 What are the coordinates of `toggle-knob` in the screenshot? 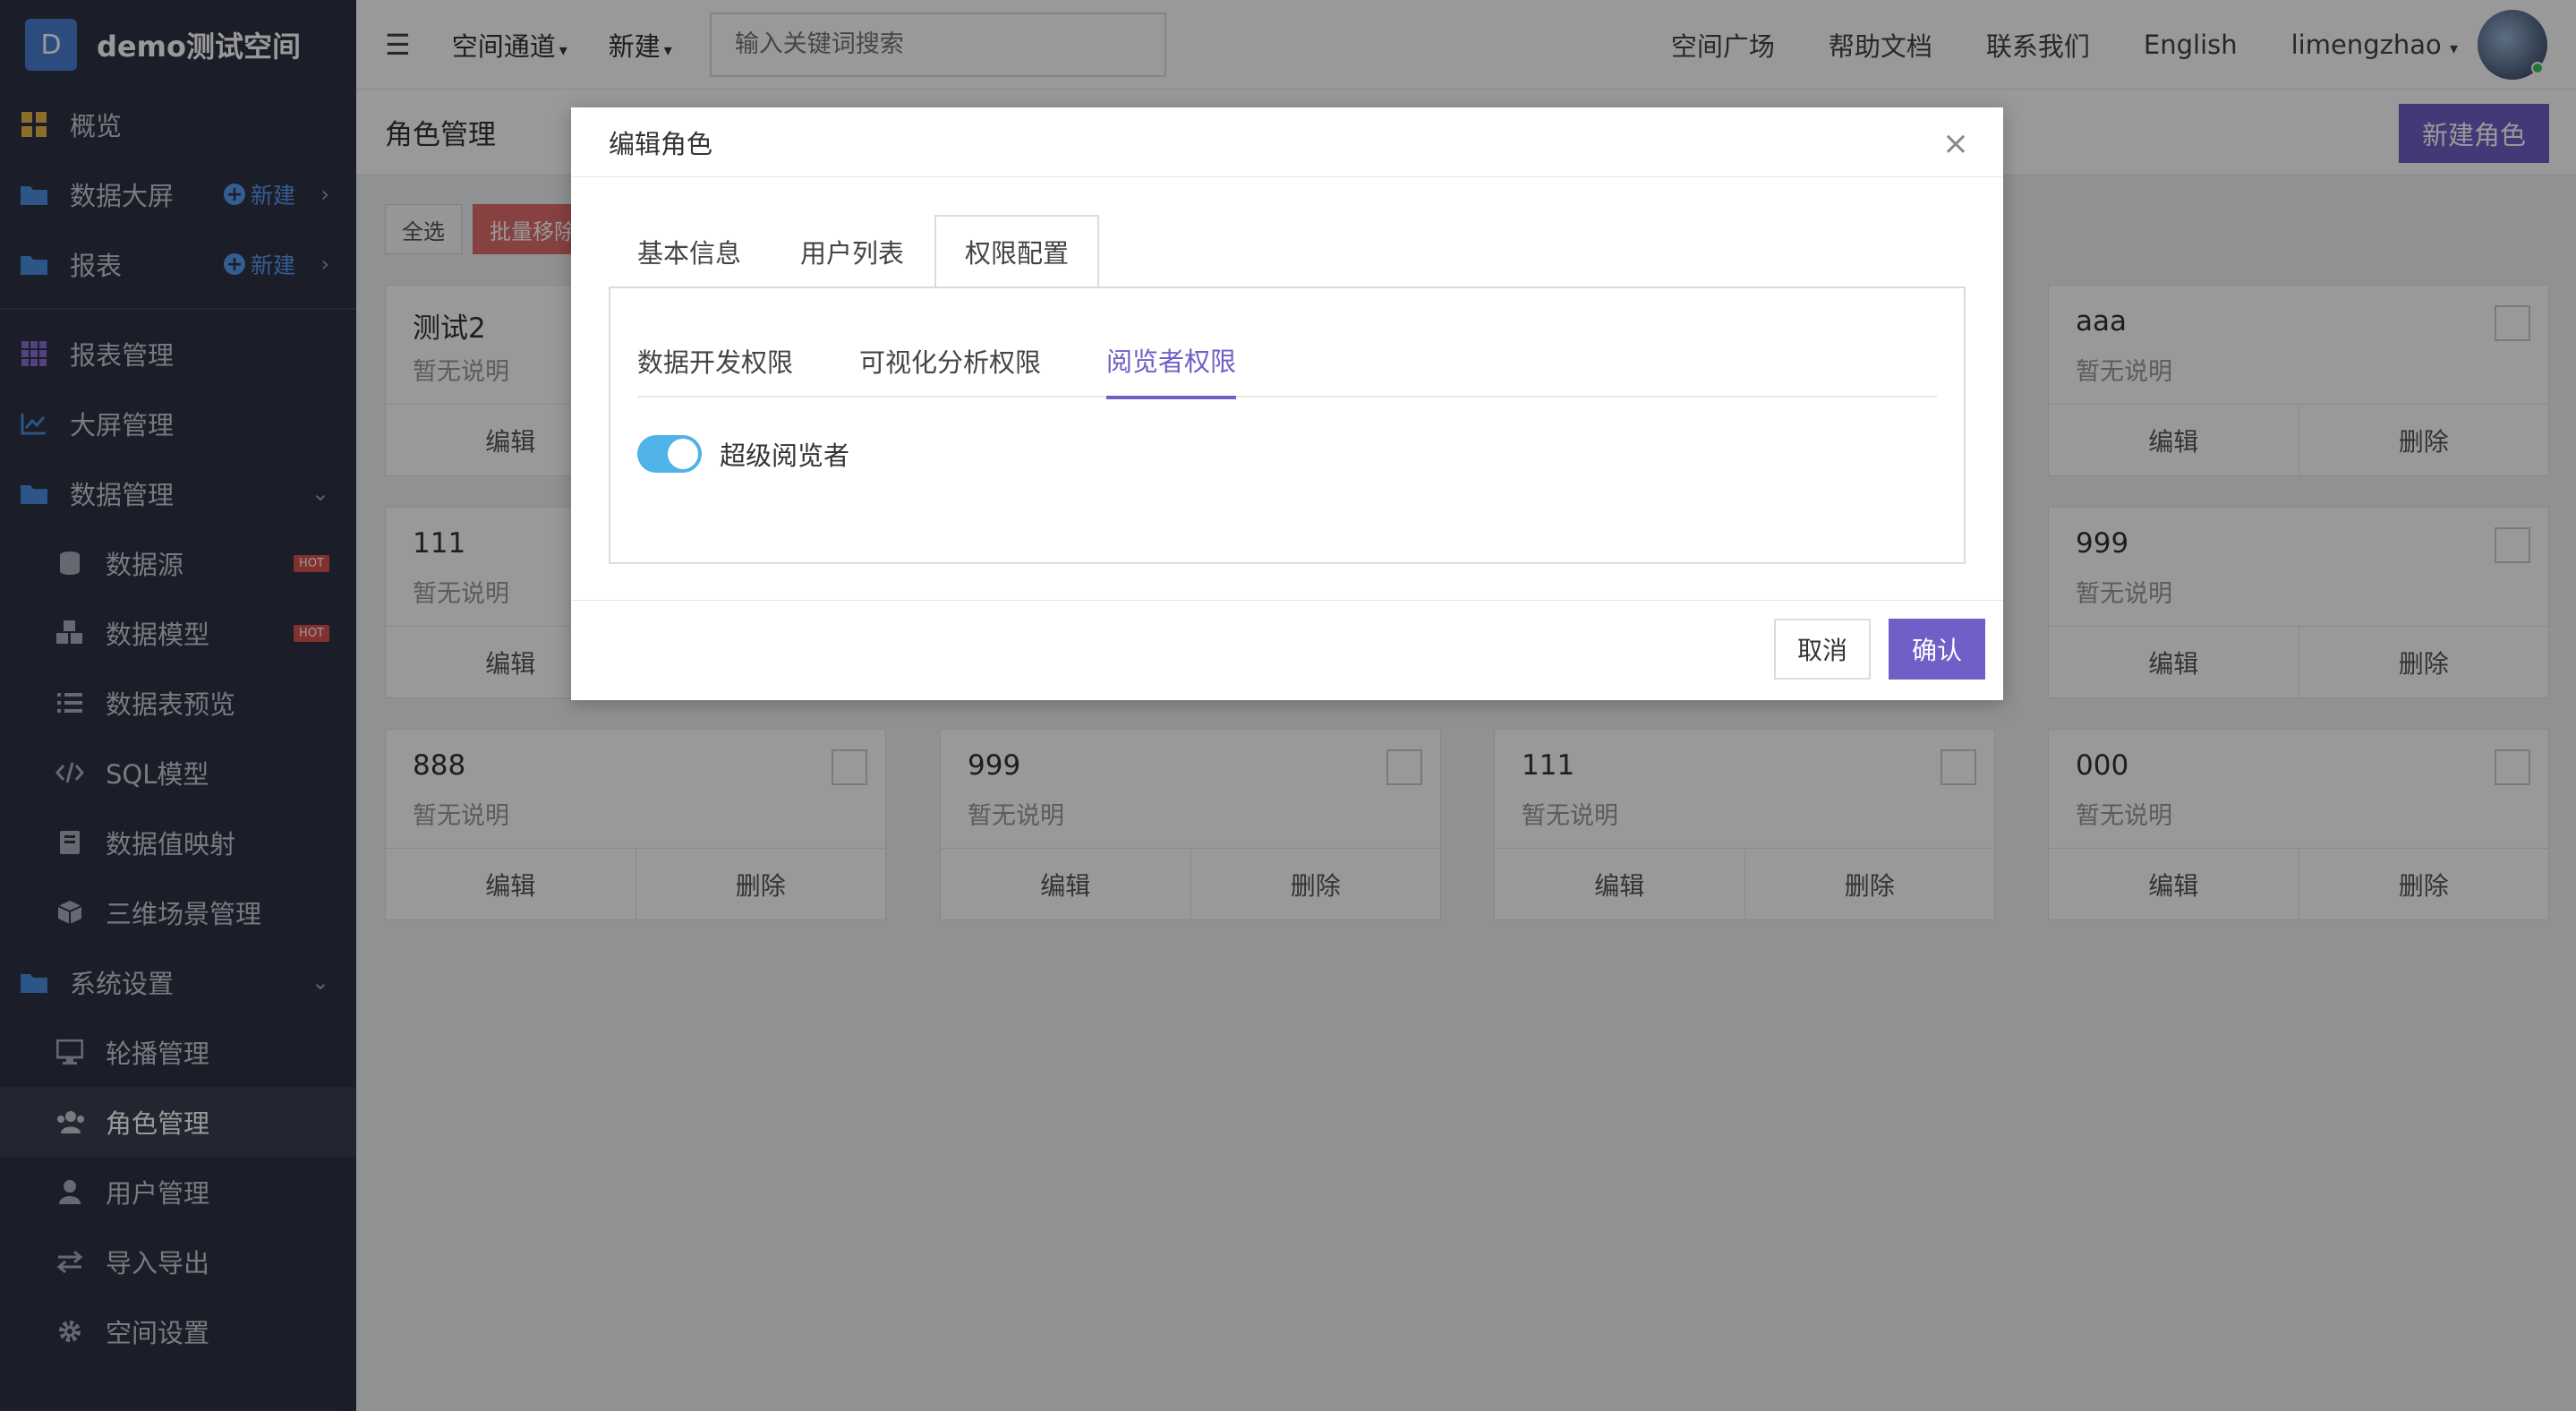 It's located at (683, 454).